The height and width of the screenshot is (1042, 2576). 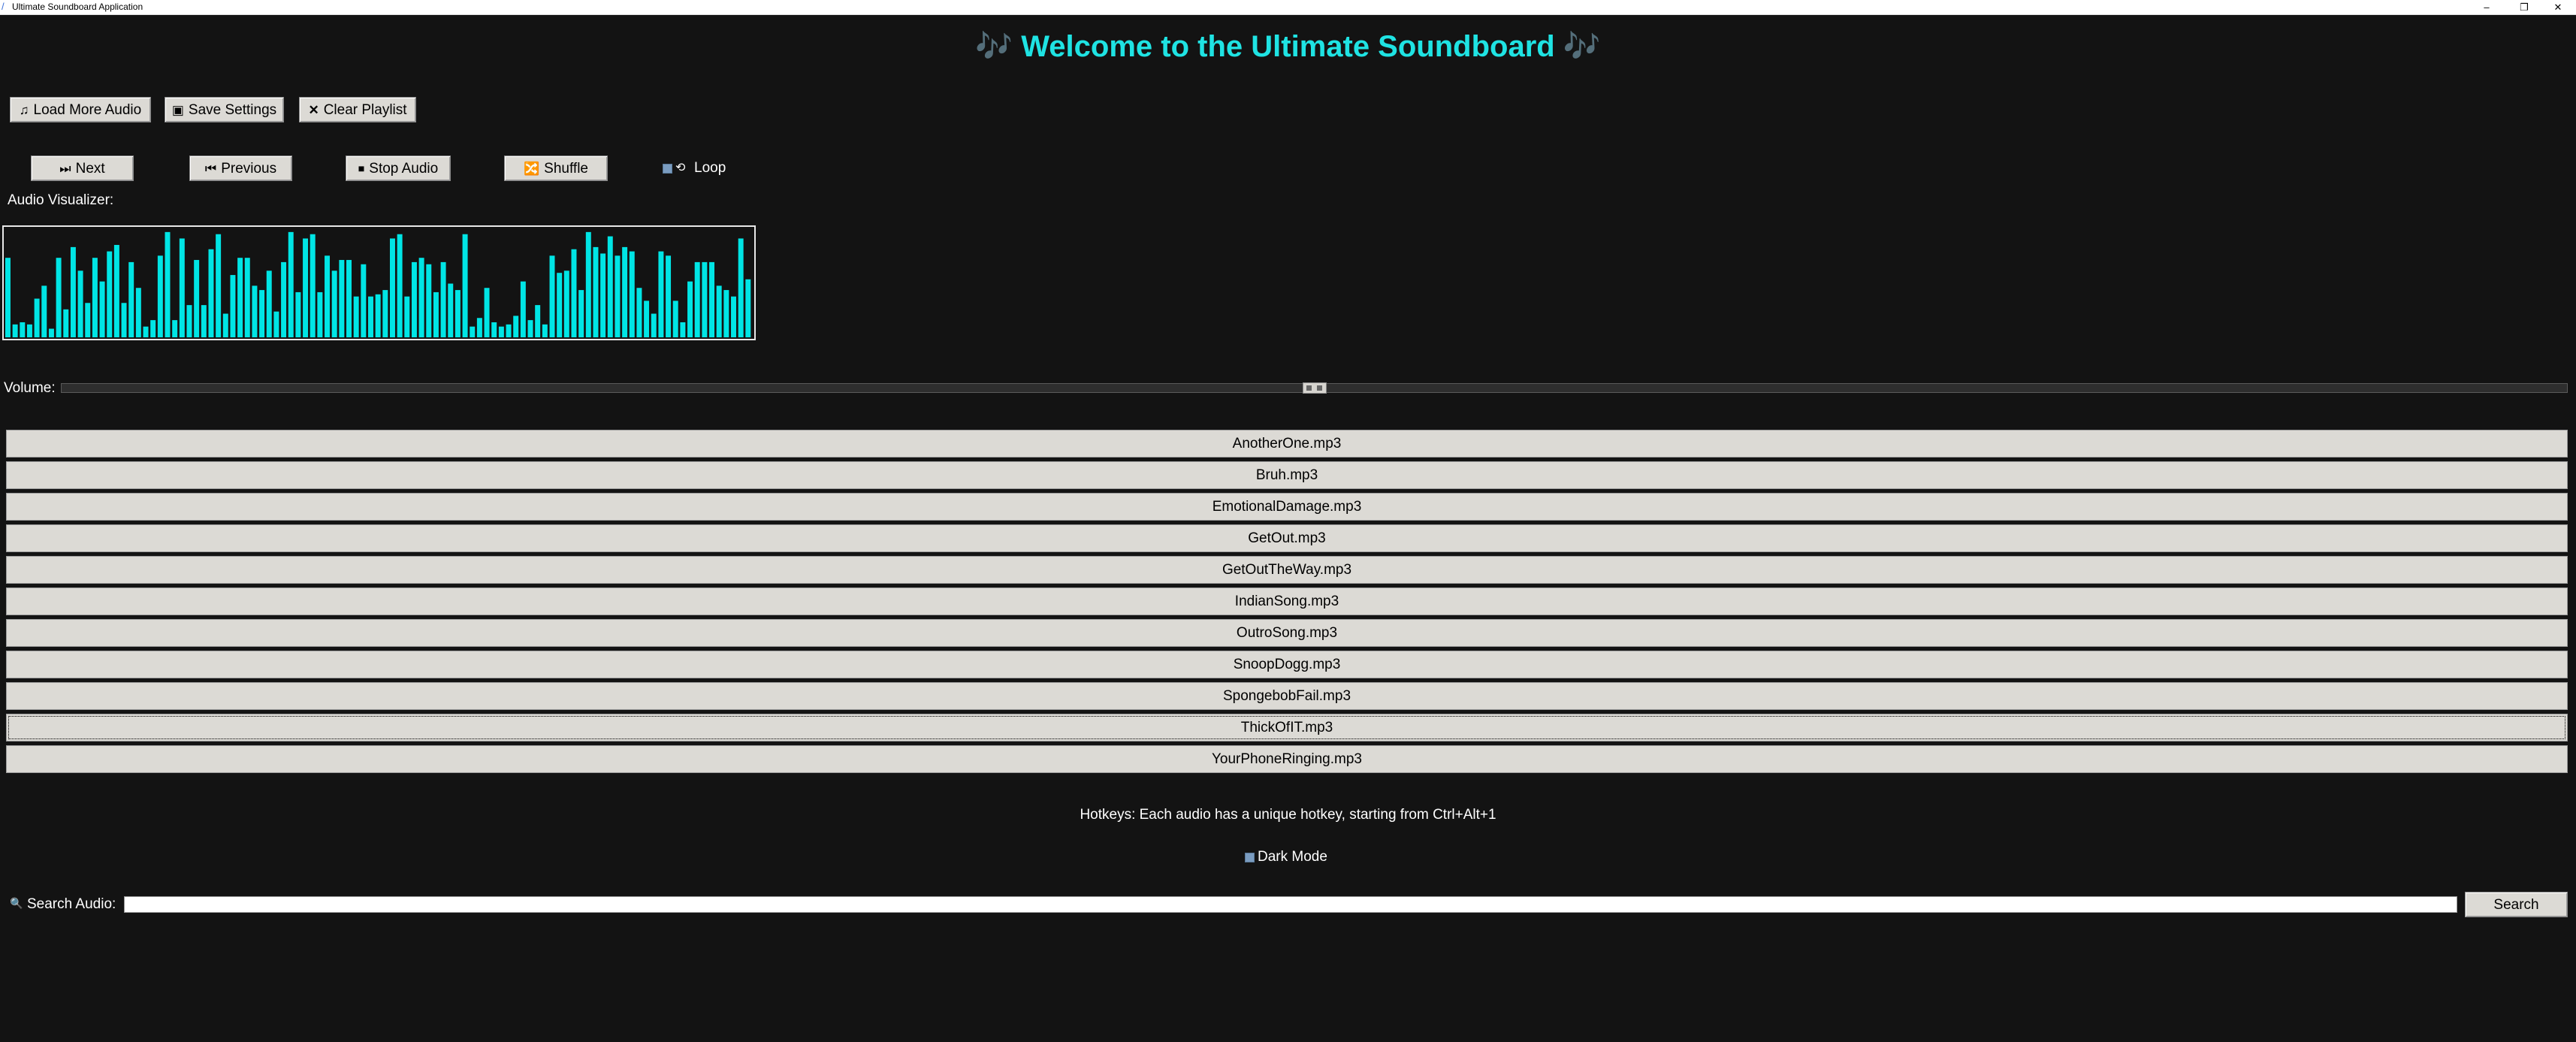 I want to click on window-title: Ultimate Soundboard Application, so click(x=77, y=7).